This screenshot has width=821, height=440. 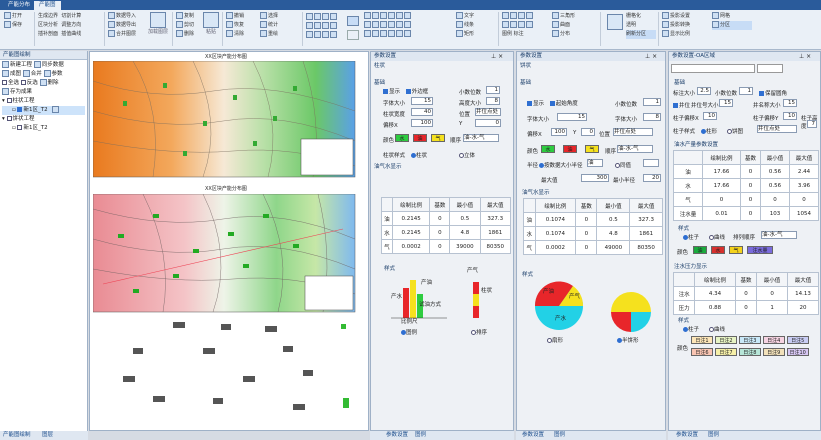 What do you see at coordinates (790, 103) in the screenshot?
I see `name-size-input: 15` at bounding box center [790, 103].